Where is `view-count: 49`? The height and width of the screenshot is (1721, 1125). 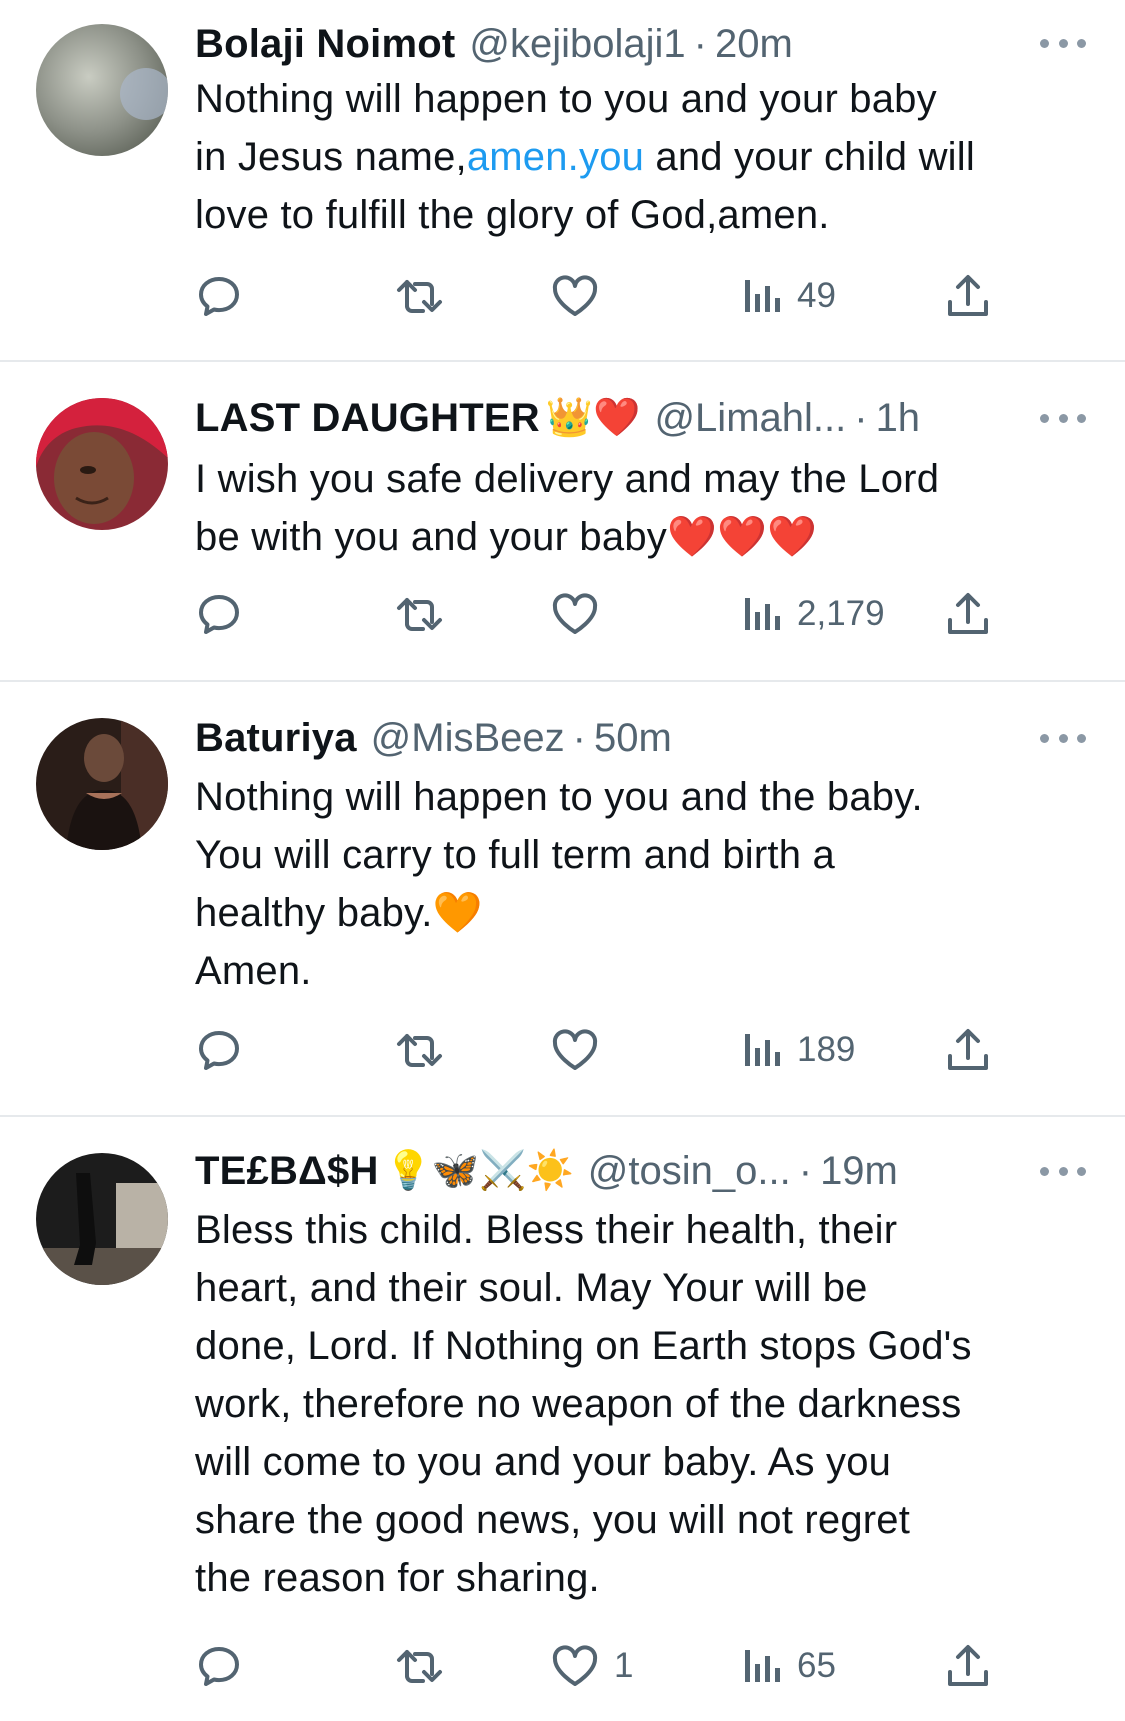 view-count: 49 is located at coordinates (816, 295).